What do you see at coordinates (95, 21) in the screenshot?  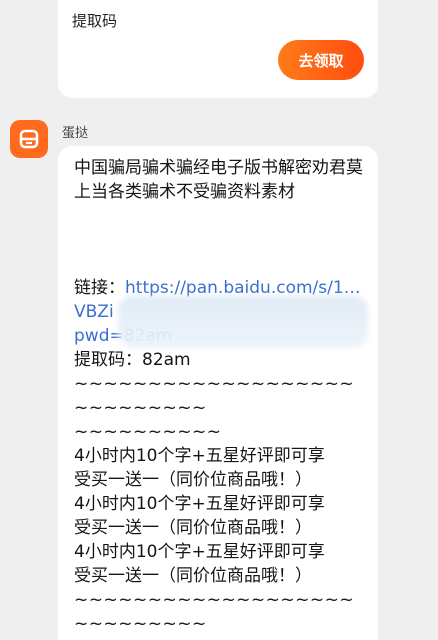 I see `coupon-label: 提取码` at bounding box center [95, 21].